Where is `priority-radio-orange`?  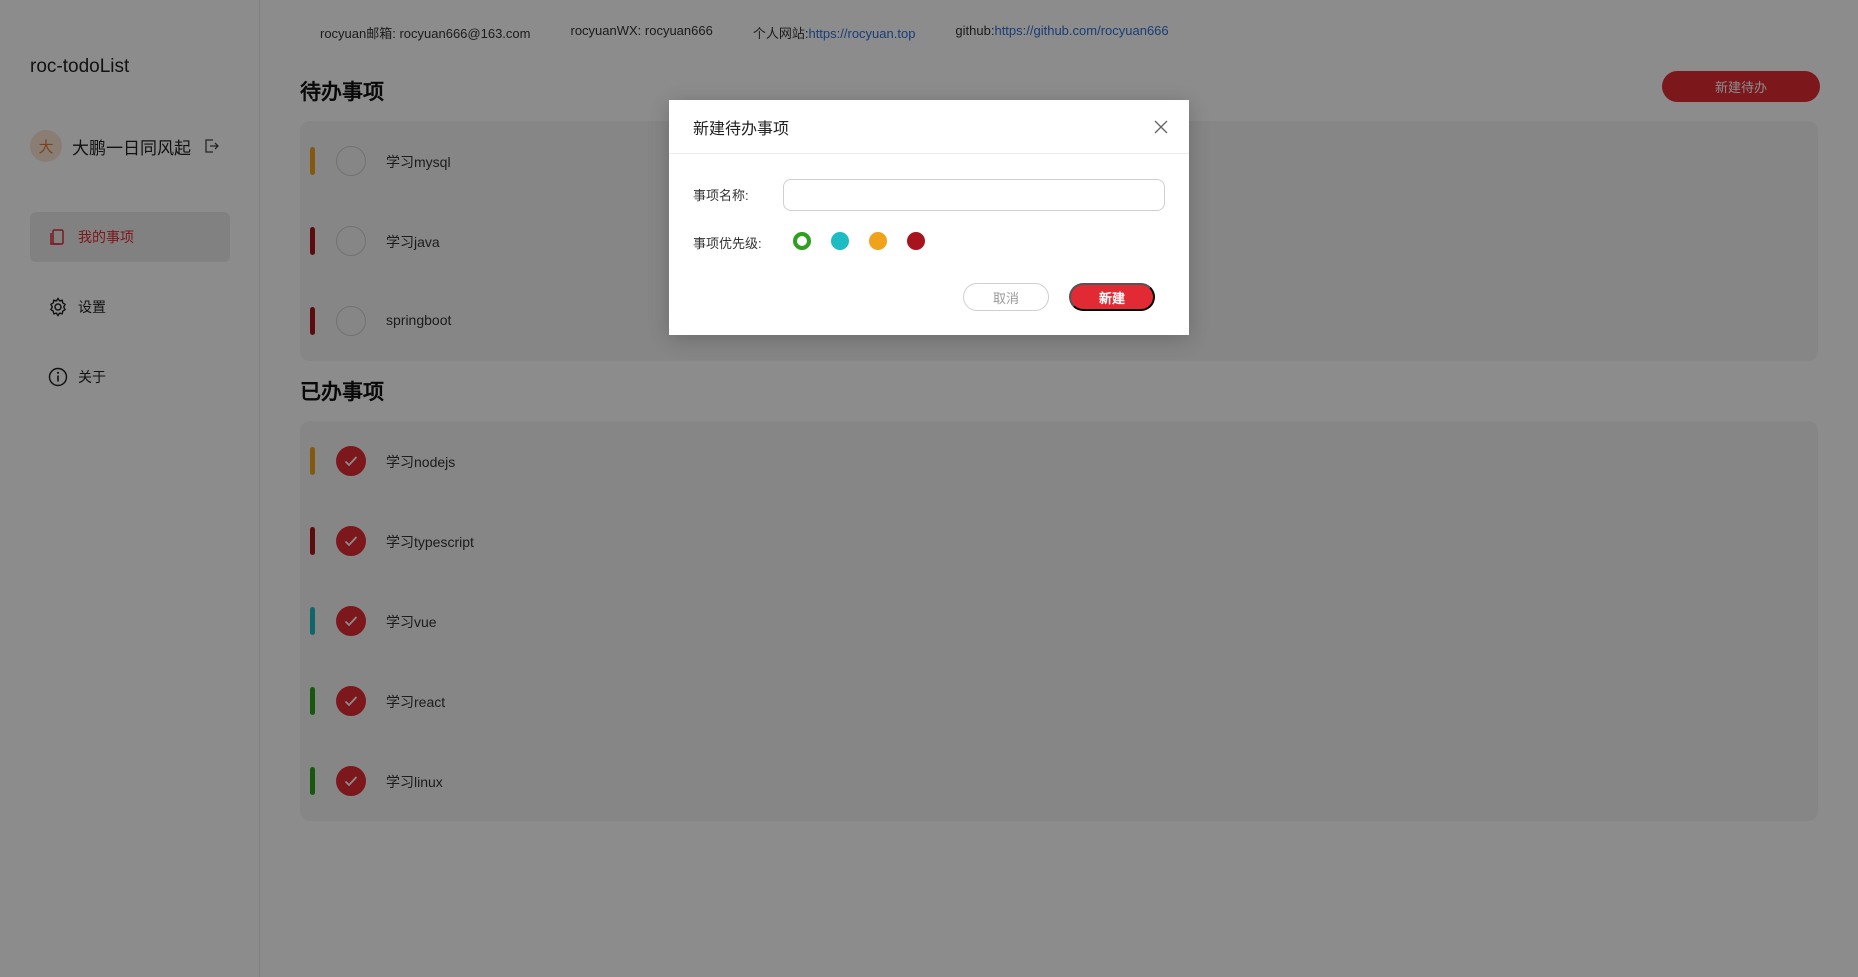 priority-radio-orange is located at coordinates (878, 241).